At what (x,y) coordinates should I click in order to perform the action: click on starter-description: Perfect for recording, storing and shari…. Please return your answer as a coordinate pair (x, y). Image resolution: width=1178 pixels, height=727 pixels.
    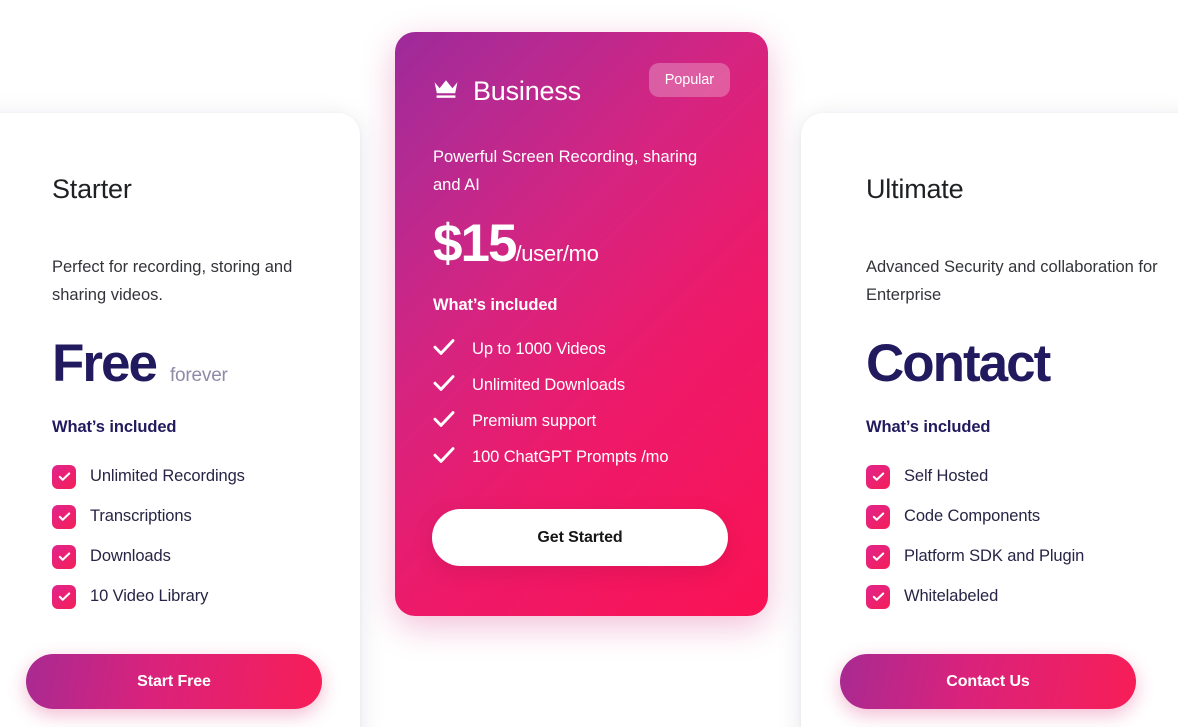
    Looking at the image, I should click on (172, 280).